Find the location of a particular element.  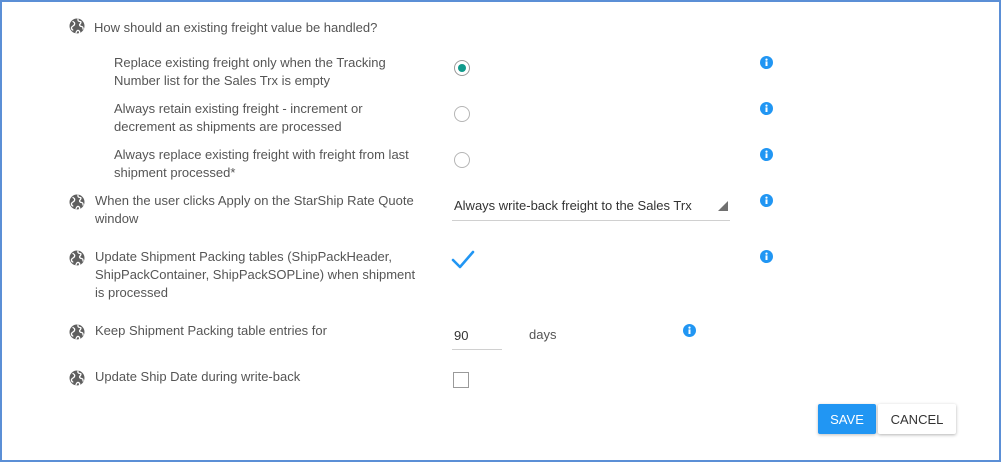

keep-entries-days-input is located at coordinates (477, 335).